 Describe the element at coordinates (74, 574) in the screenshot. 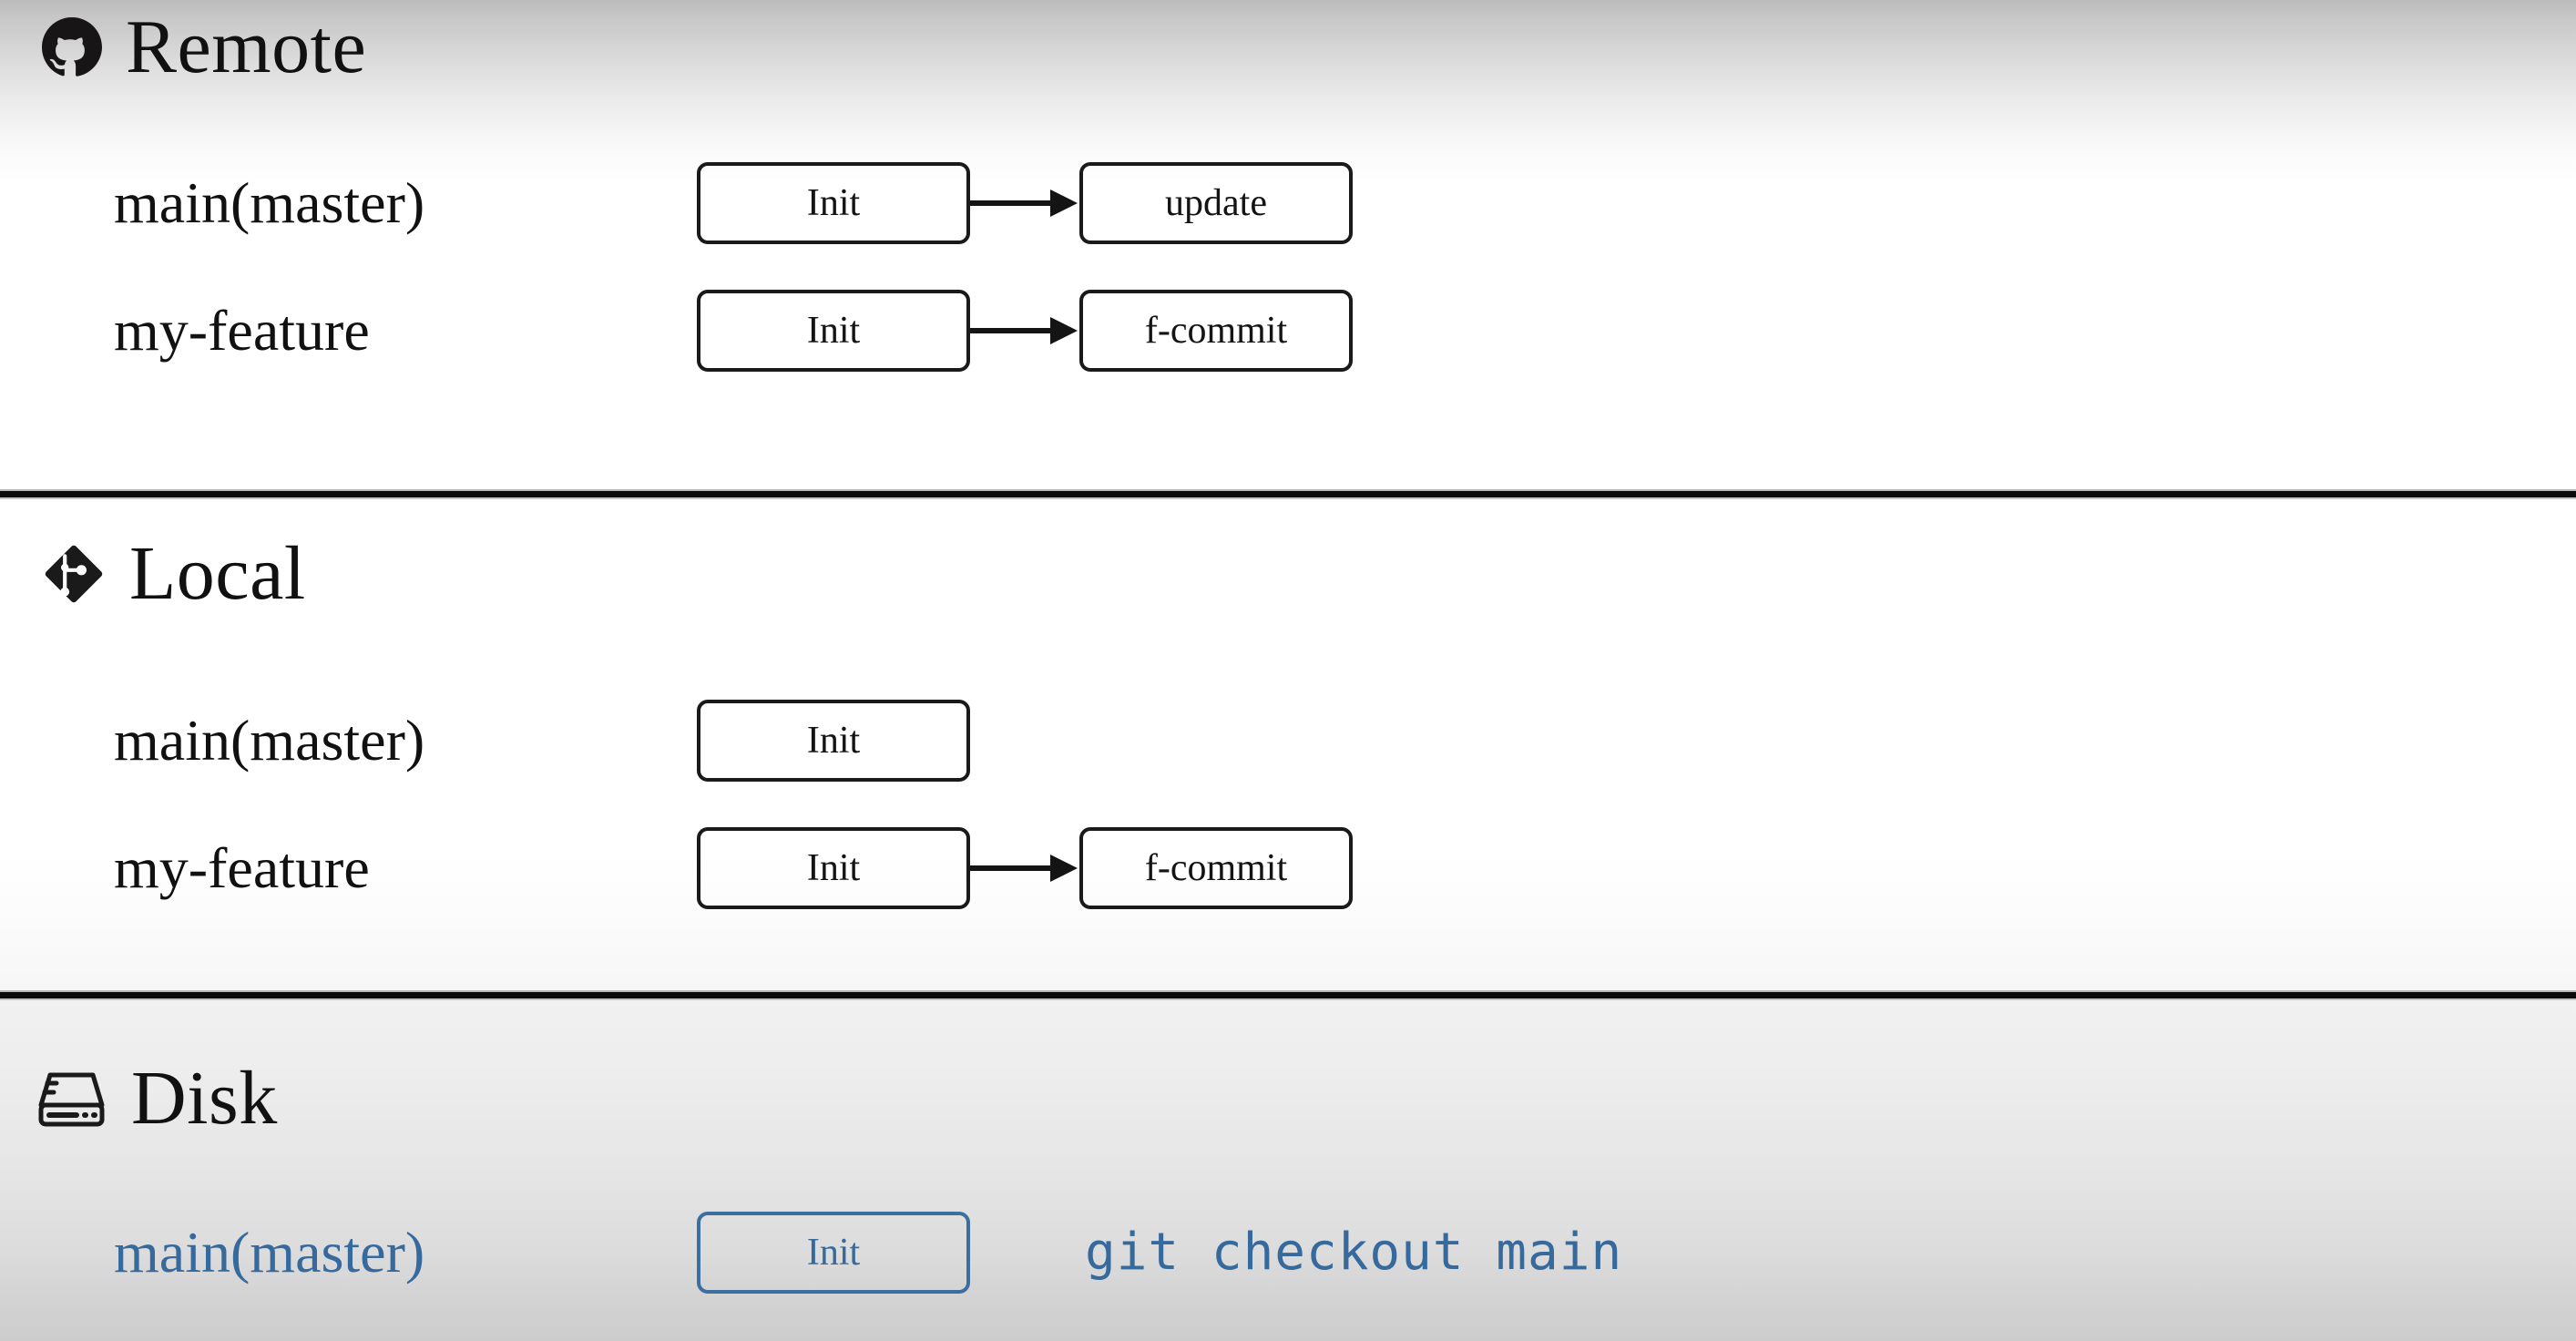

I see `git-logo-icon` at that location.